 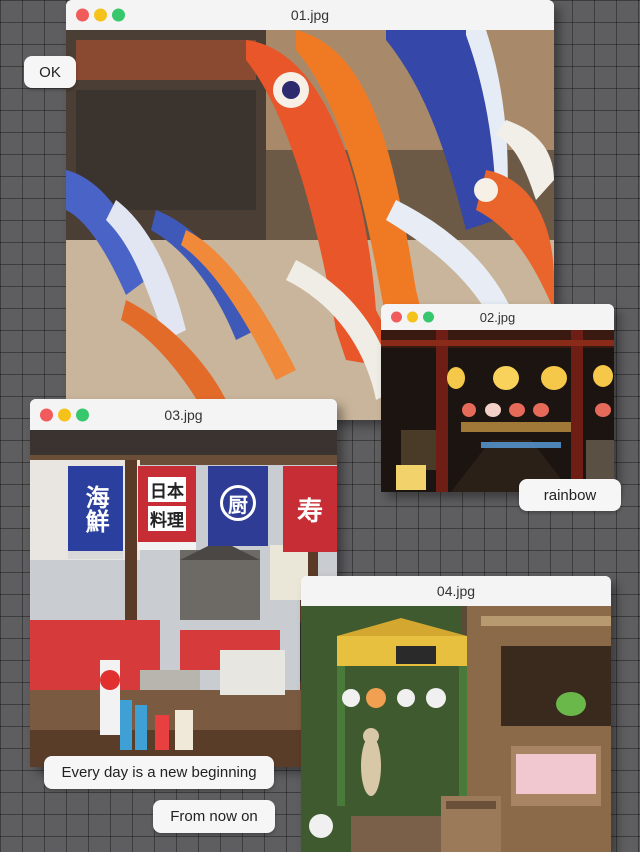 I want to click on window-titlebar: 02.jpg, so click(x=497, y=317).